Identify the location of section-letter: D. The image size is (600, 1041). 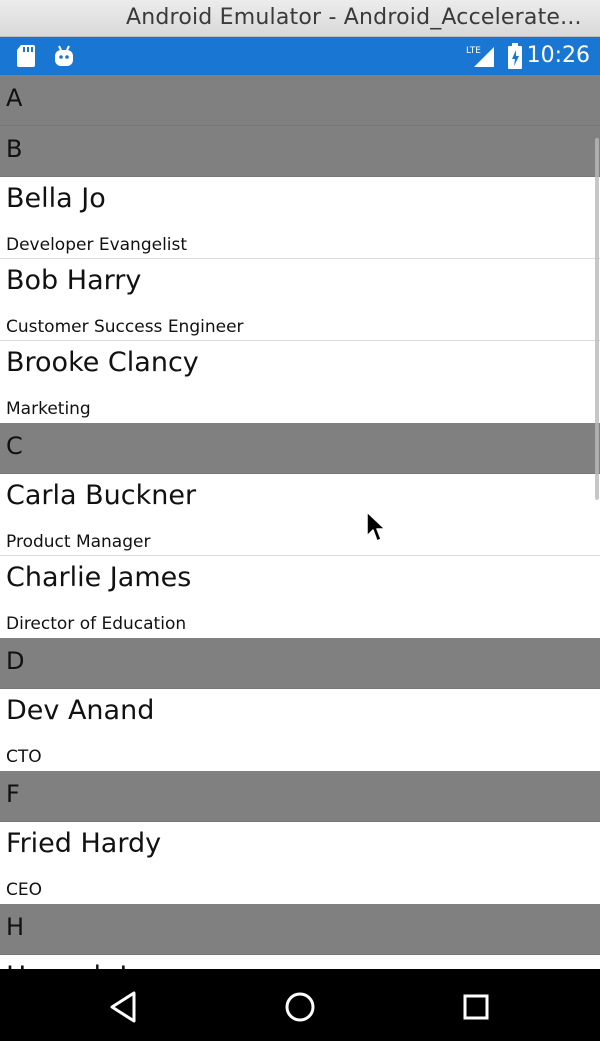
(15, 661).